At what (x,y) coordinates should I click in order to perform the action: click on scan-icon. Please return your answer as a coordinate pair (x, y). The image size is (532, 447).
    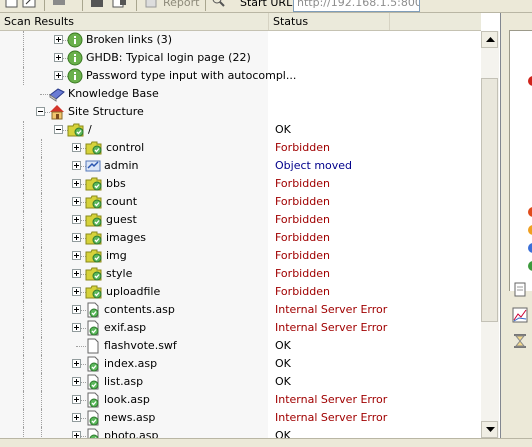
    Looking at the image, I should click on (218, 4).